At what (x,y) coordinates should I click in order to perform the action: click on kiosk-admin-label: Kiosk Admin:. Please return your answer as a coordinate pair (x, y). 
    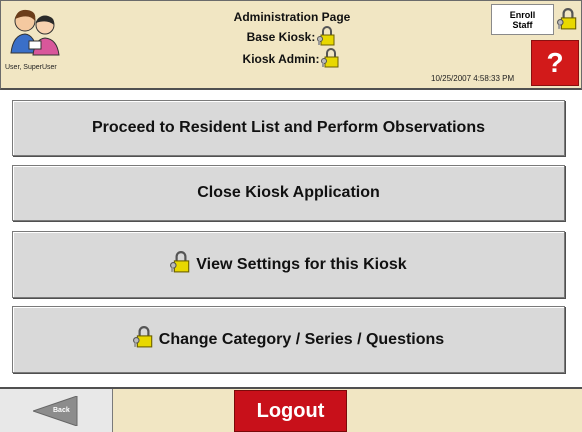
    Looking at the image, I should click on (281, 59).